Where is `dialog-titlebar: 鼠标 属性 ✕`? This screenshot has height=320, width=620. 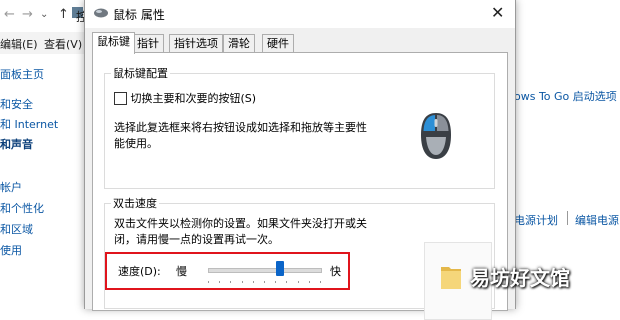
dialog-titlebar: 鼠标 属性 ✕ is located at coordinates (300, 14).